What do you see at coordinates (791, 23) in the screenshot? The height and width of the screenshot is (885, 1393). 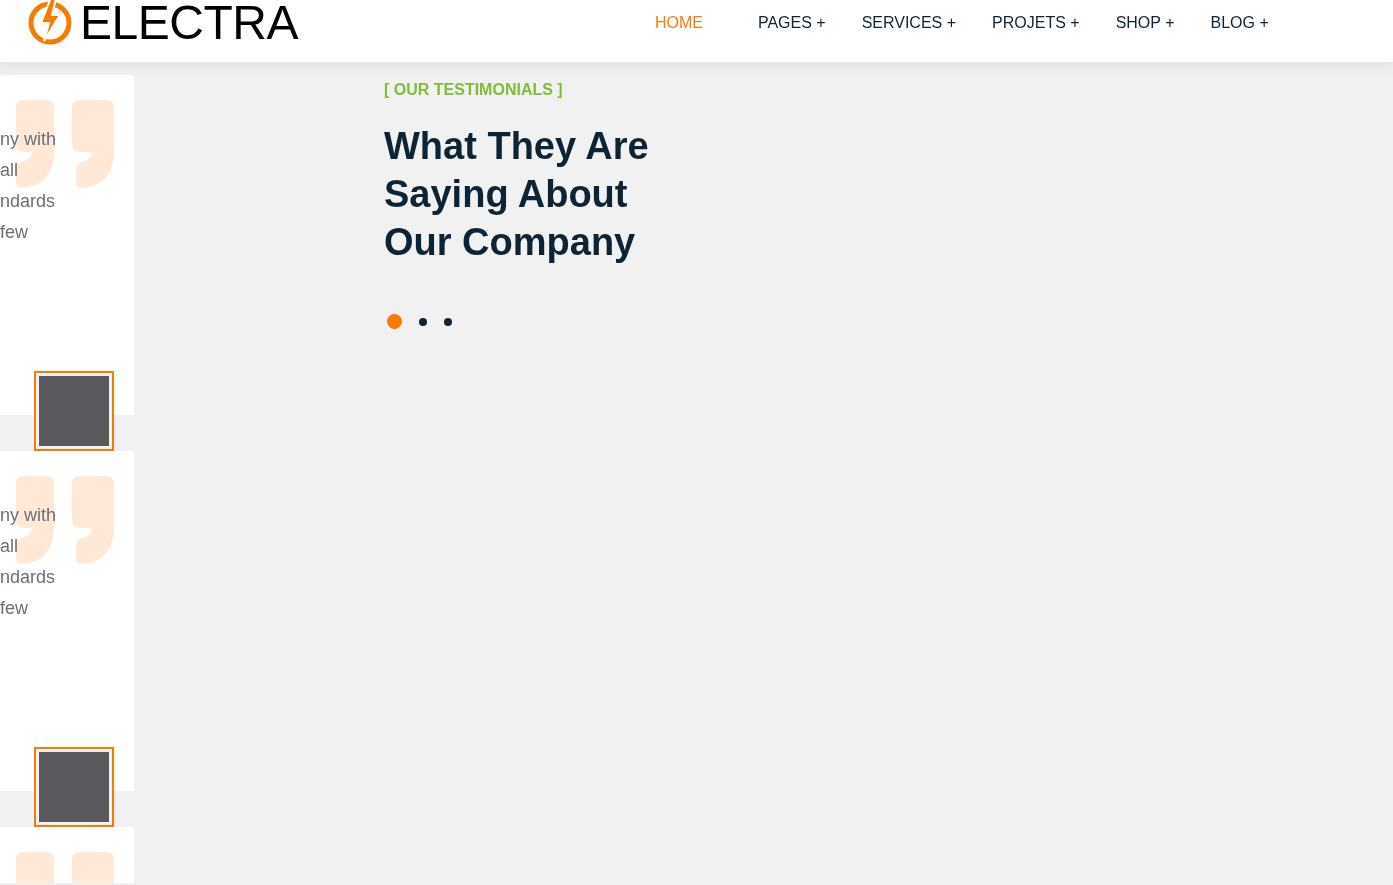 I see `nav-link: PAGES +` at bounding box center [791, 23].